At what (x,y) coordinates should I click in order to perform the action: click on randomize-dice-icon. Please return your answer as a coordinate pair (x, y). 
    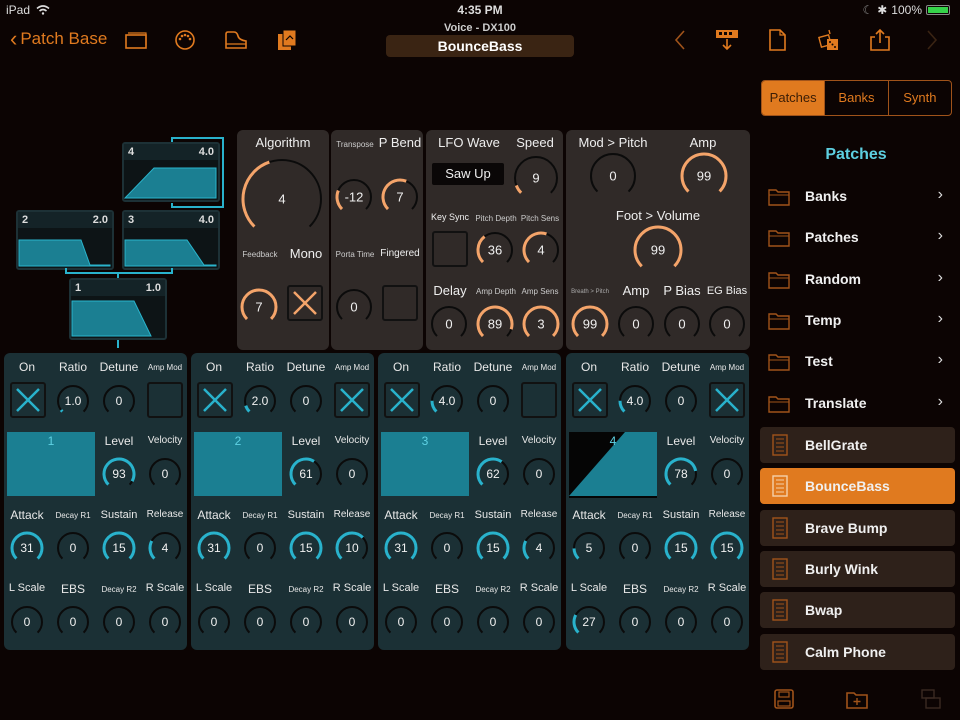
    Looking at the image, I should click on (829, 40).